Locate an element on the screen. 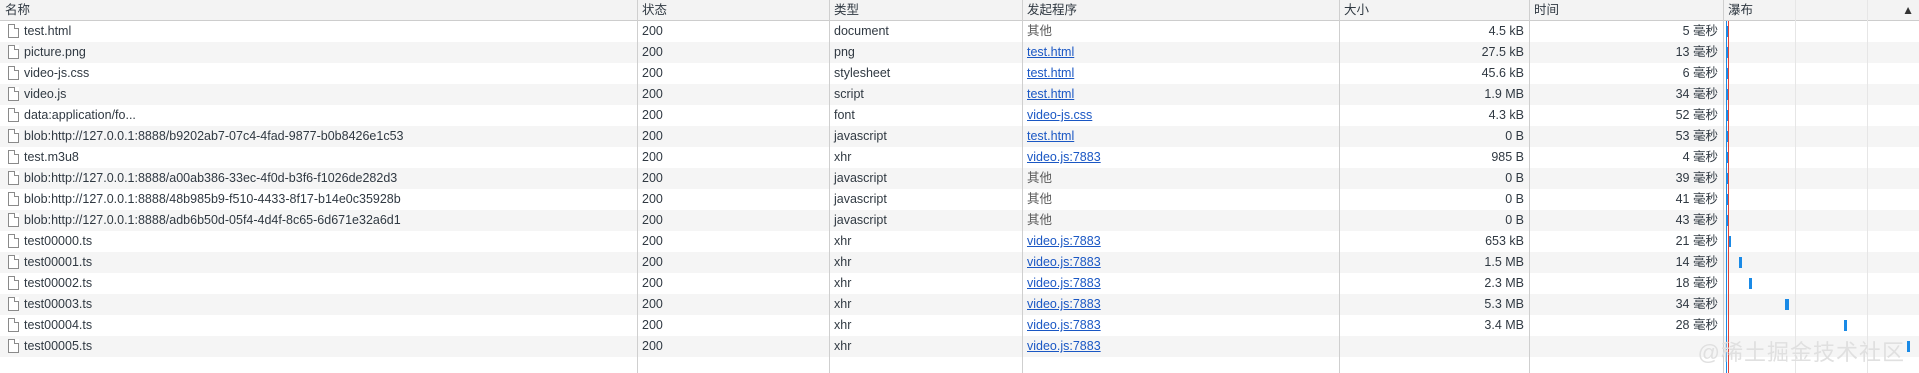  size-cell-text: 5.3 MB is located at coordinates (1504, 304).